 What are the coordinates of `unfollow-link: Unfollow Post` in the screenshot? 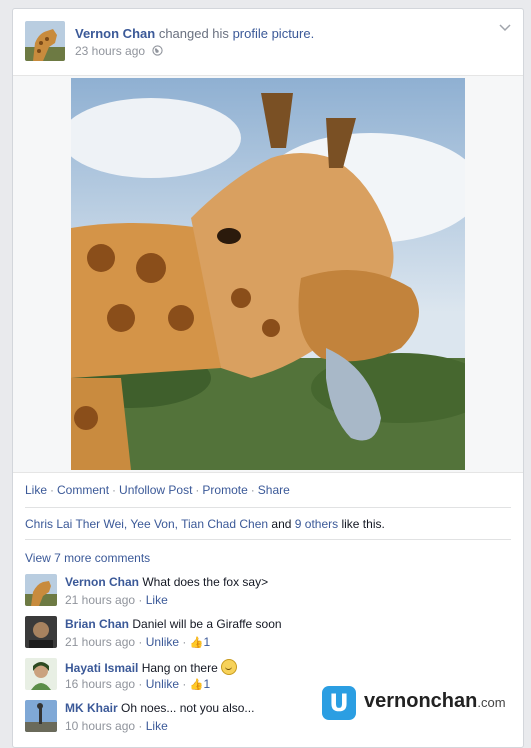 It's located at (155, 490).